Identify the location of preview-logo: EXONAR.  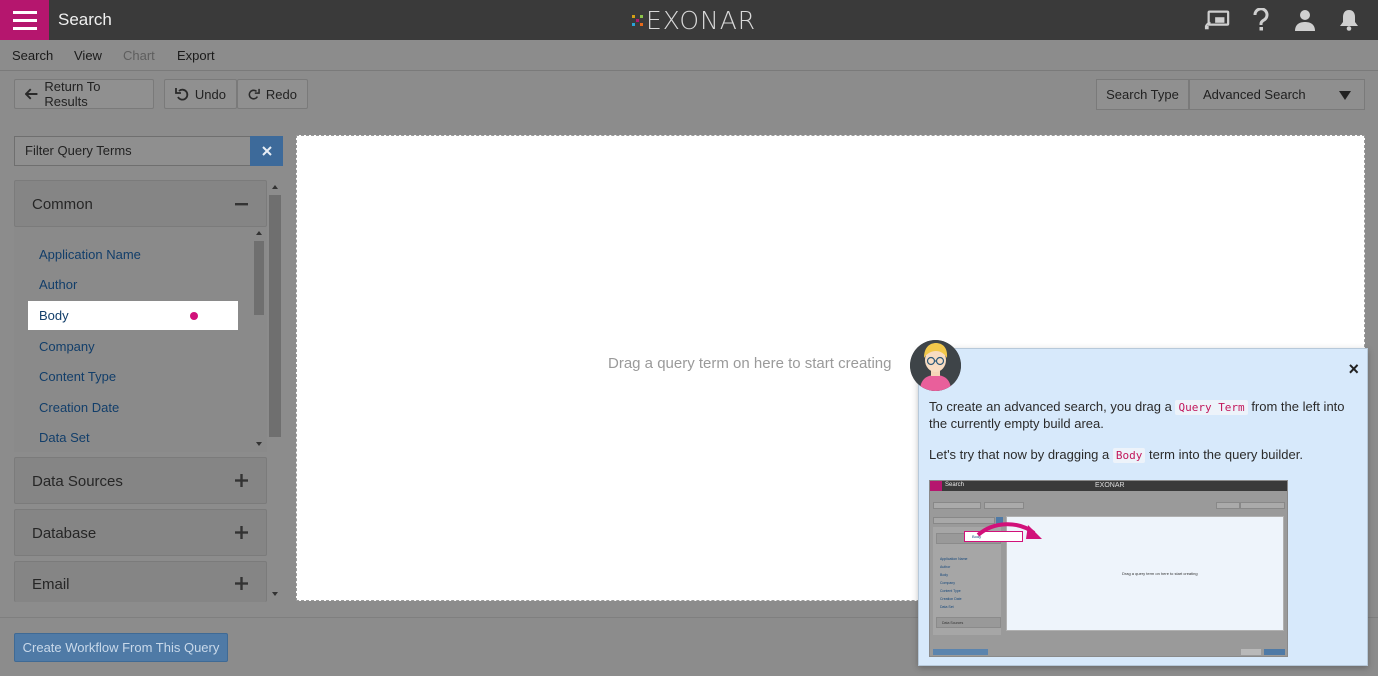
(1110, 485).